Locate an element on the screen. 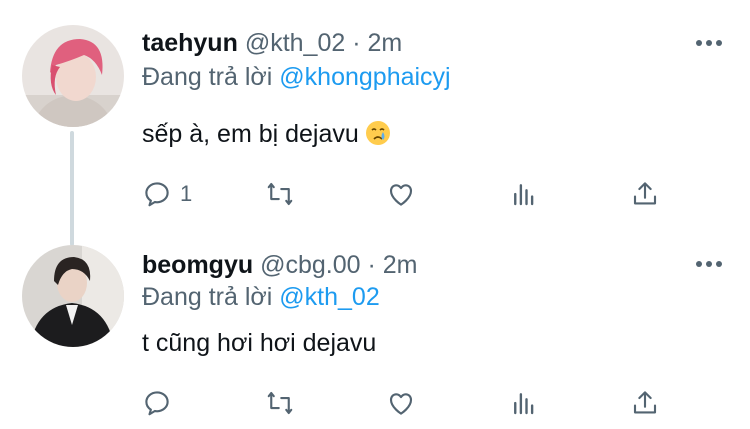 The width and height of the screenshot is (750, 429). tweet-text: sếp à, em bị dejavu is located at coordinates (266, 134).